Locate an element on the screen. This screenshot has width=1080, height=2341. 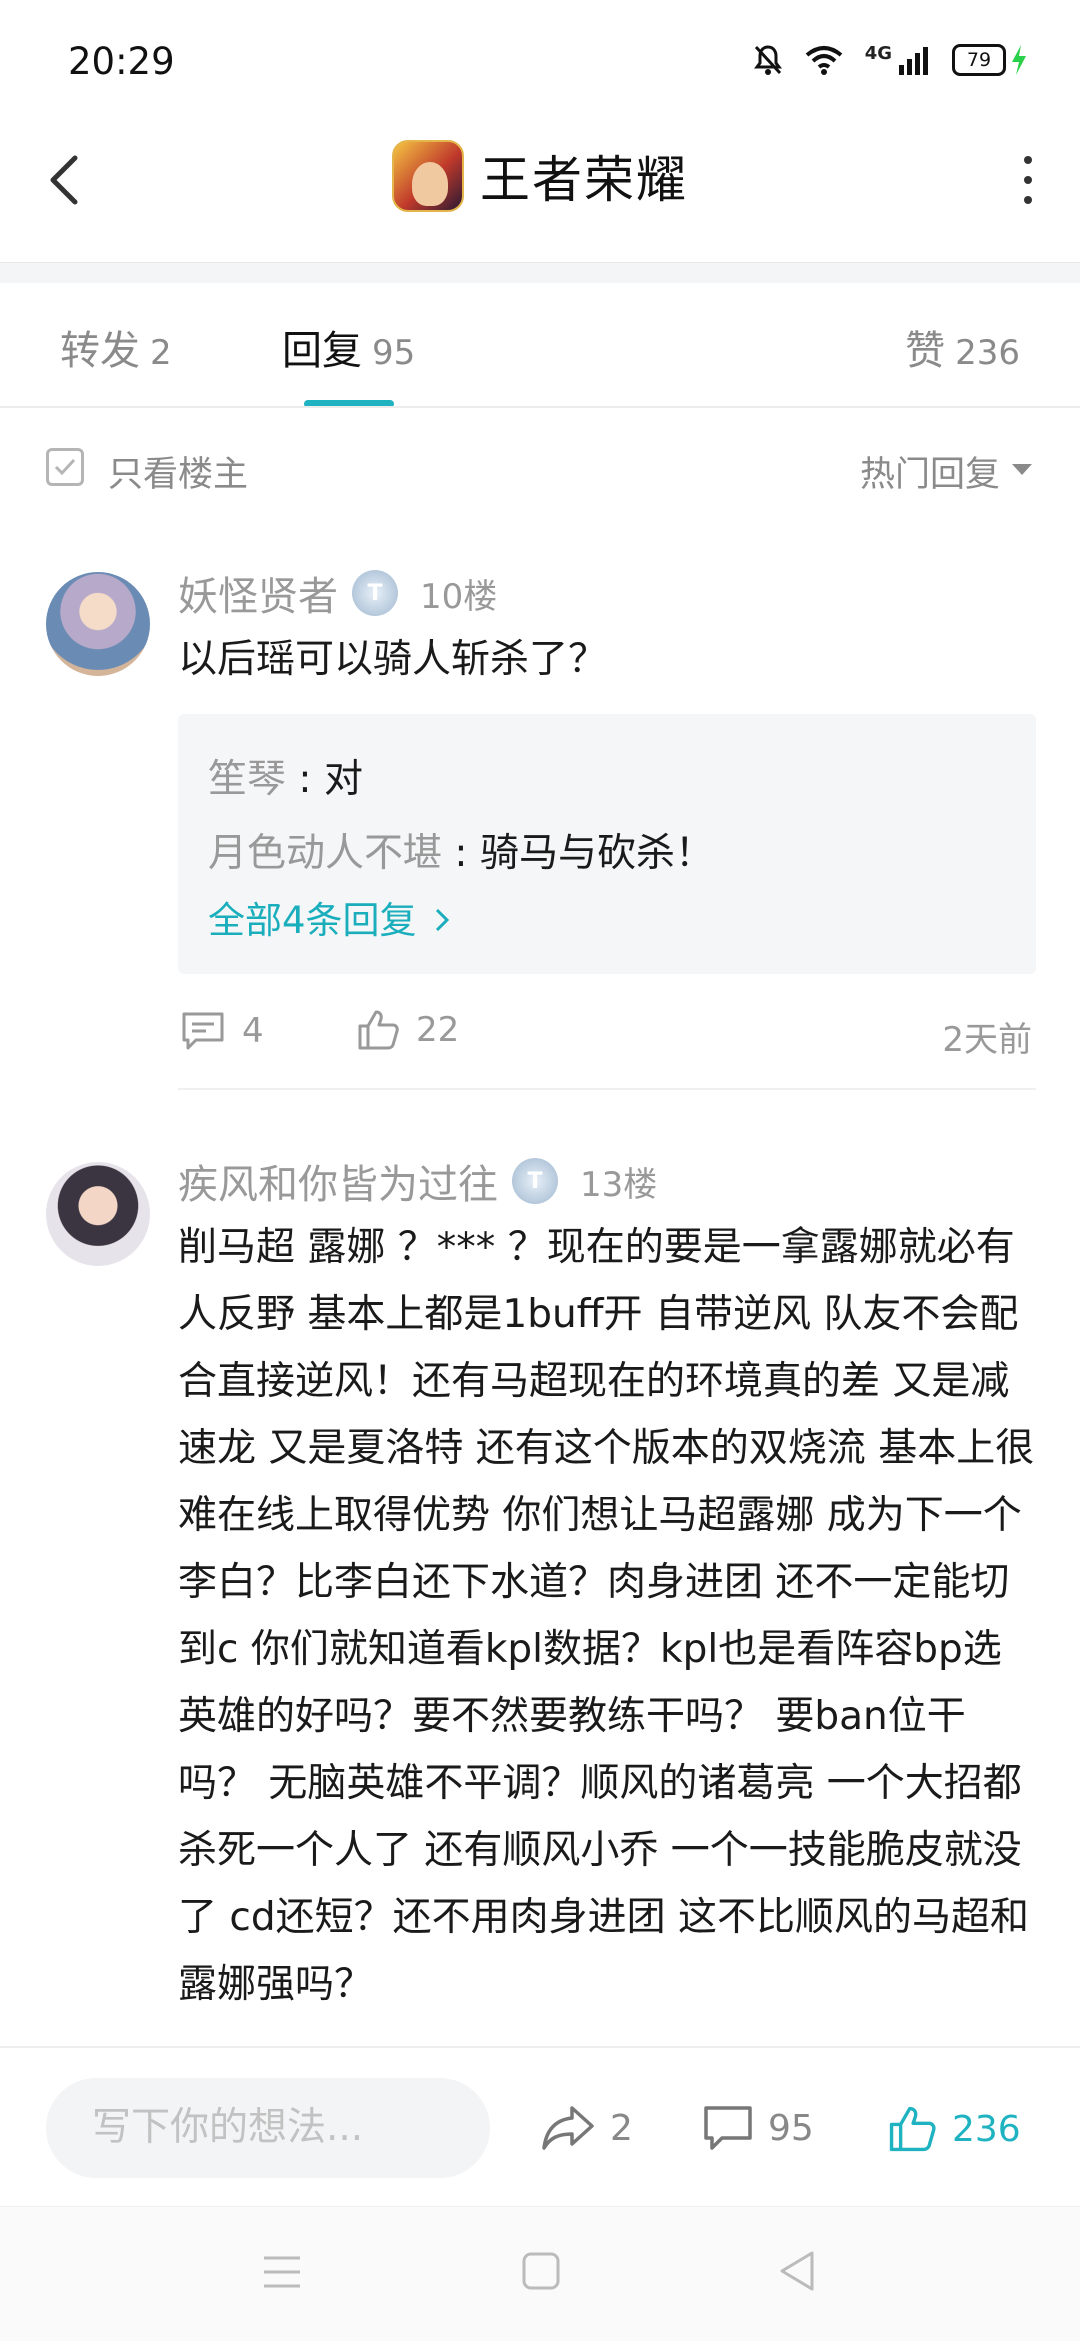
only-op-checkbox is located at coordinates (65, 467).